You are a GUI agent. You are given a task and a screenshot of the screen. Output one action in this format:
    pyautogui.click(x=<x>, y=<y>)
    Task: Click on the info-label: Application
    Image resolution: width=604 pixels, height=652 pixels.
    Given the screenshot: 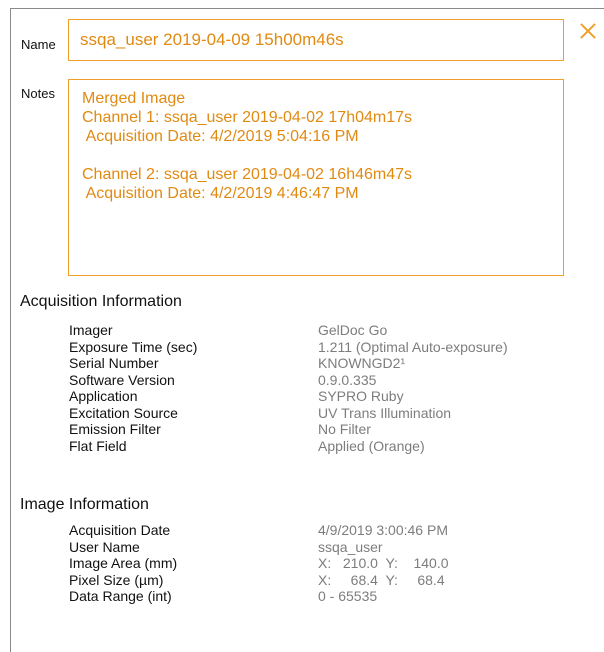 What is the action you would take?
    pyautogui.click(x=103, y=396)
    